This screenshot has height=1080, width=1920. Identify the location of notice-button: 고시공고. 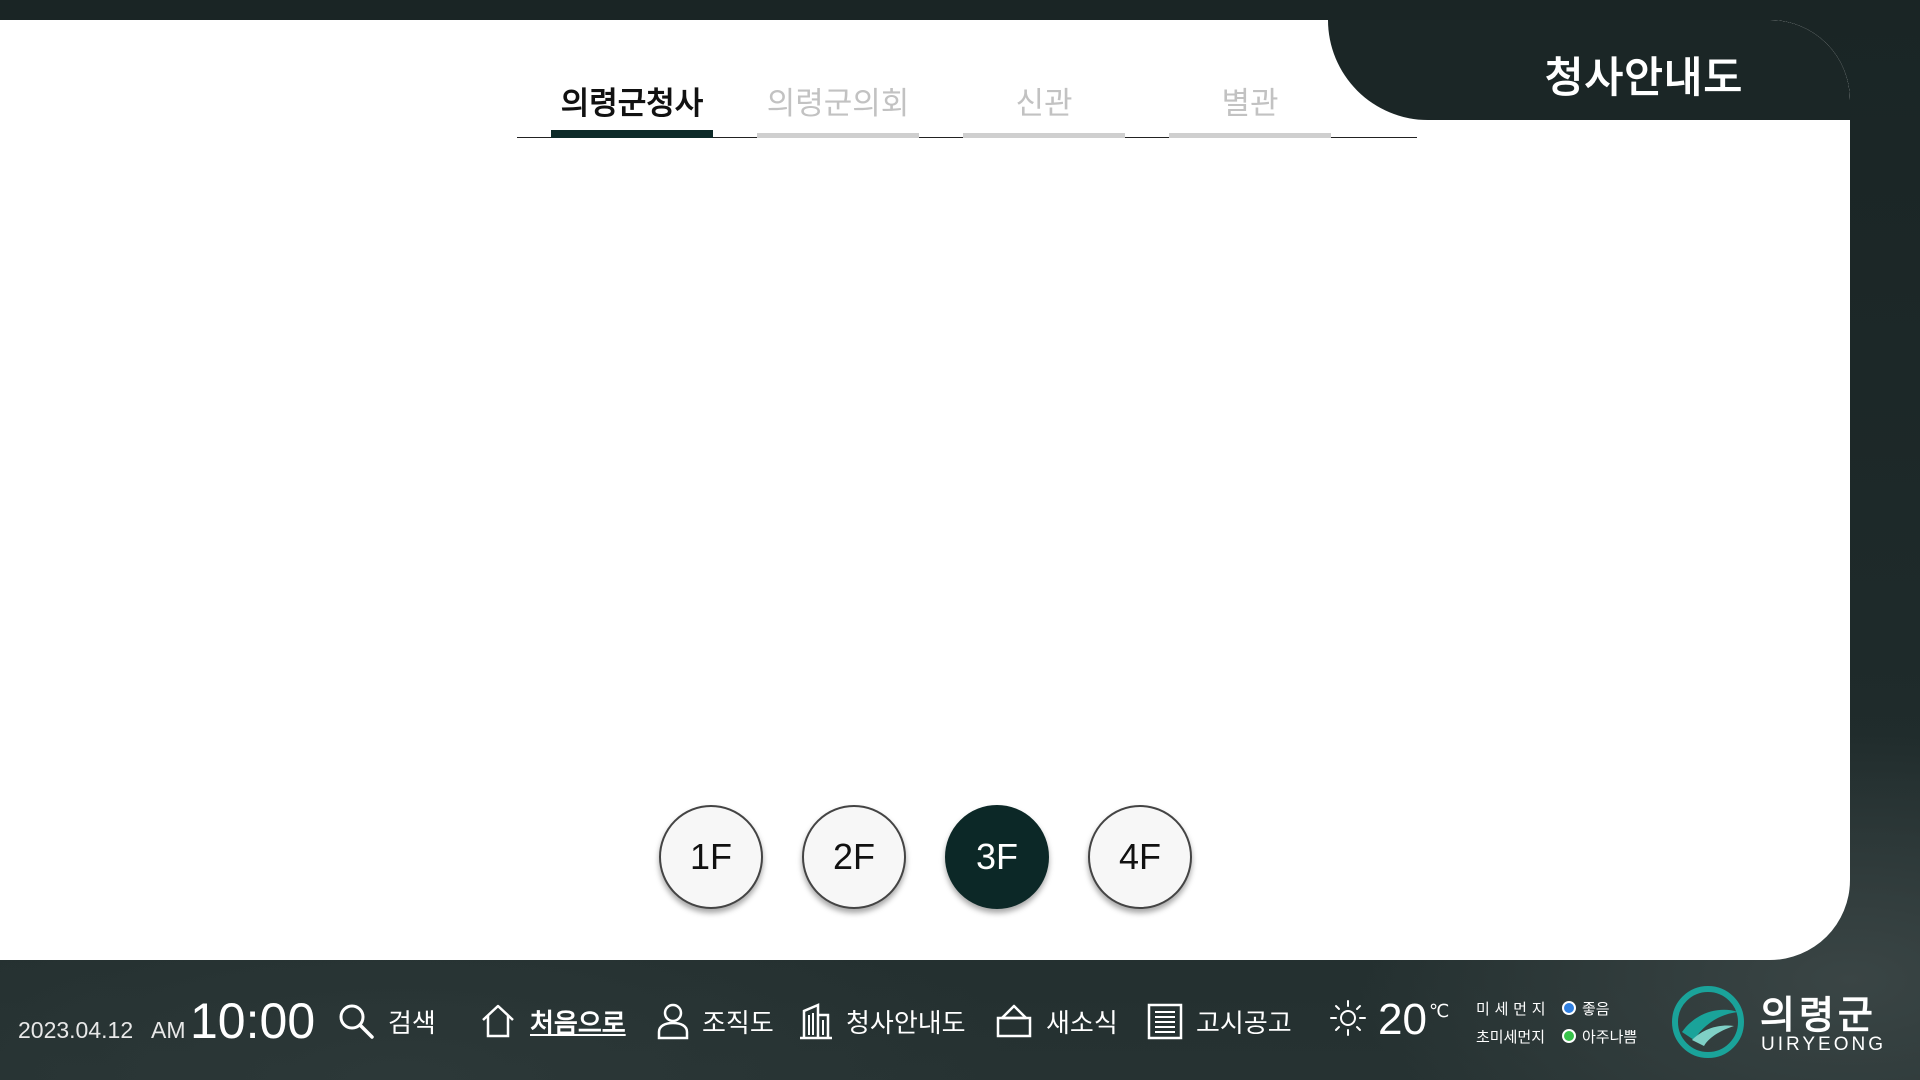
(1219, 1021).